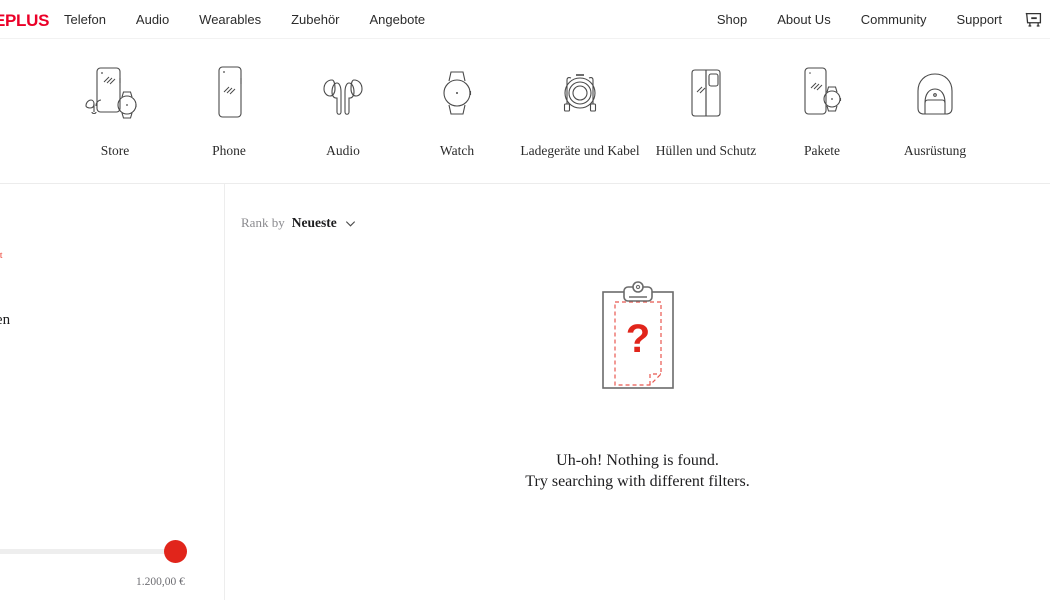  What do you see at coordinates (115, 150) in the screenshot?
I see `category-store-label: Store` at bounding box center [115, 150].